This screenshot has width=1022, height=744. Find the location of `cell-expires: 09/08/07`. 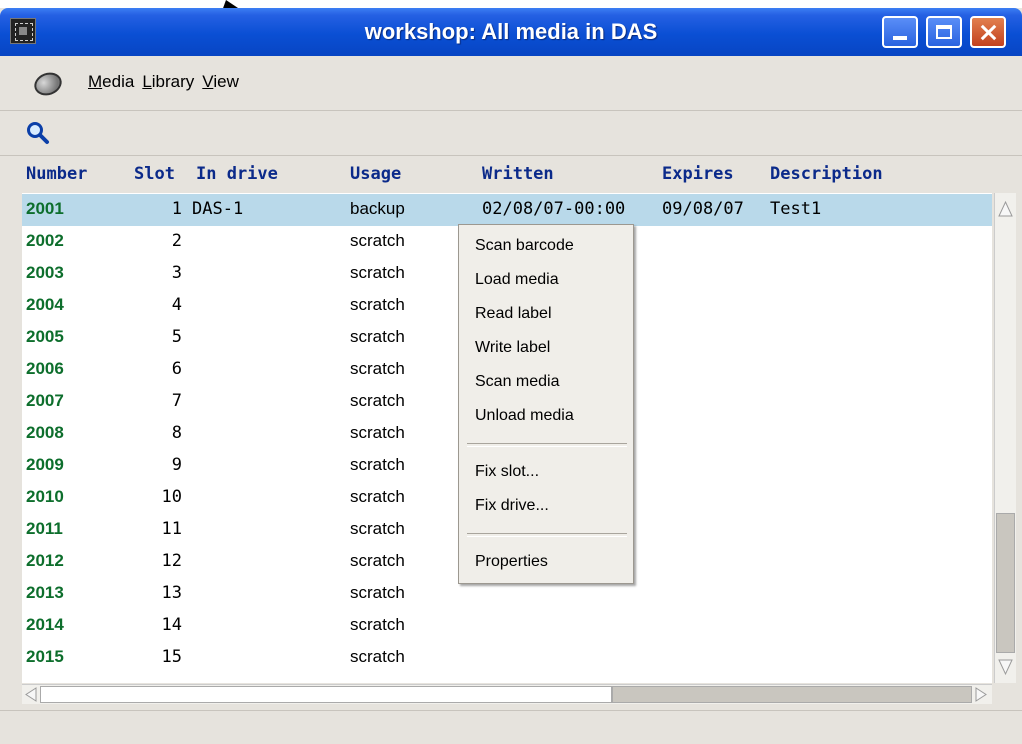

cell-expires: 09/08/07 is located at coordinates (703, 209).